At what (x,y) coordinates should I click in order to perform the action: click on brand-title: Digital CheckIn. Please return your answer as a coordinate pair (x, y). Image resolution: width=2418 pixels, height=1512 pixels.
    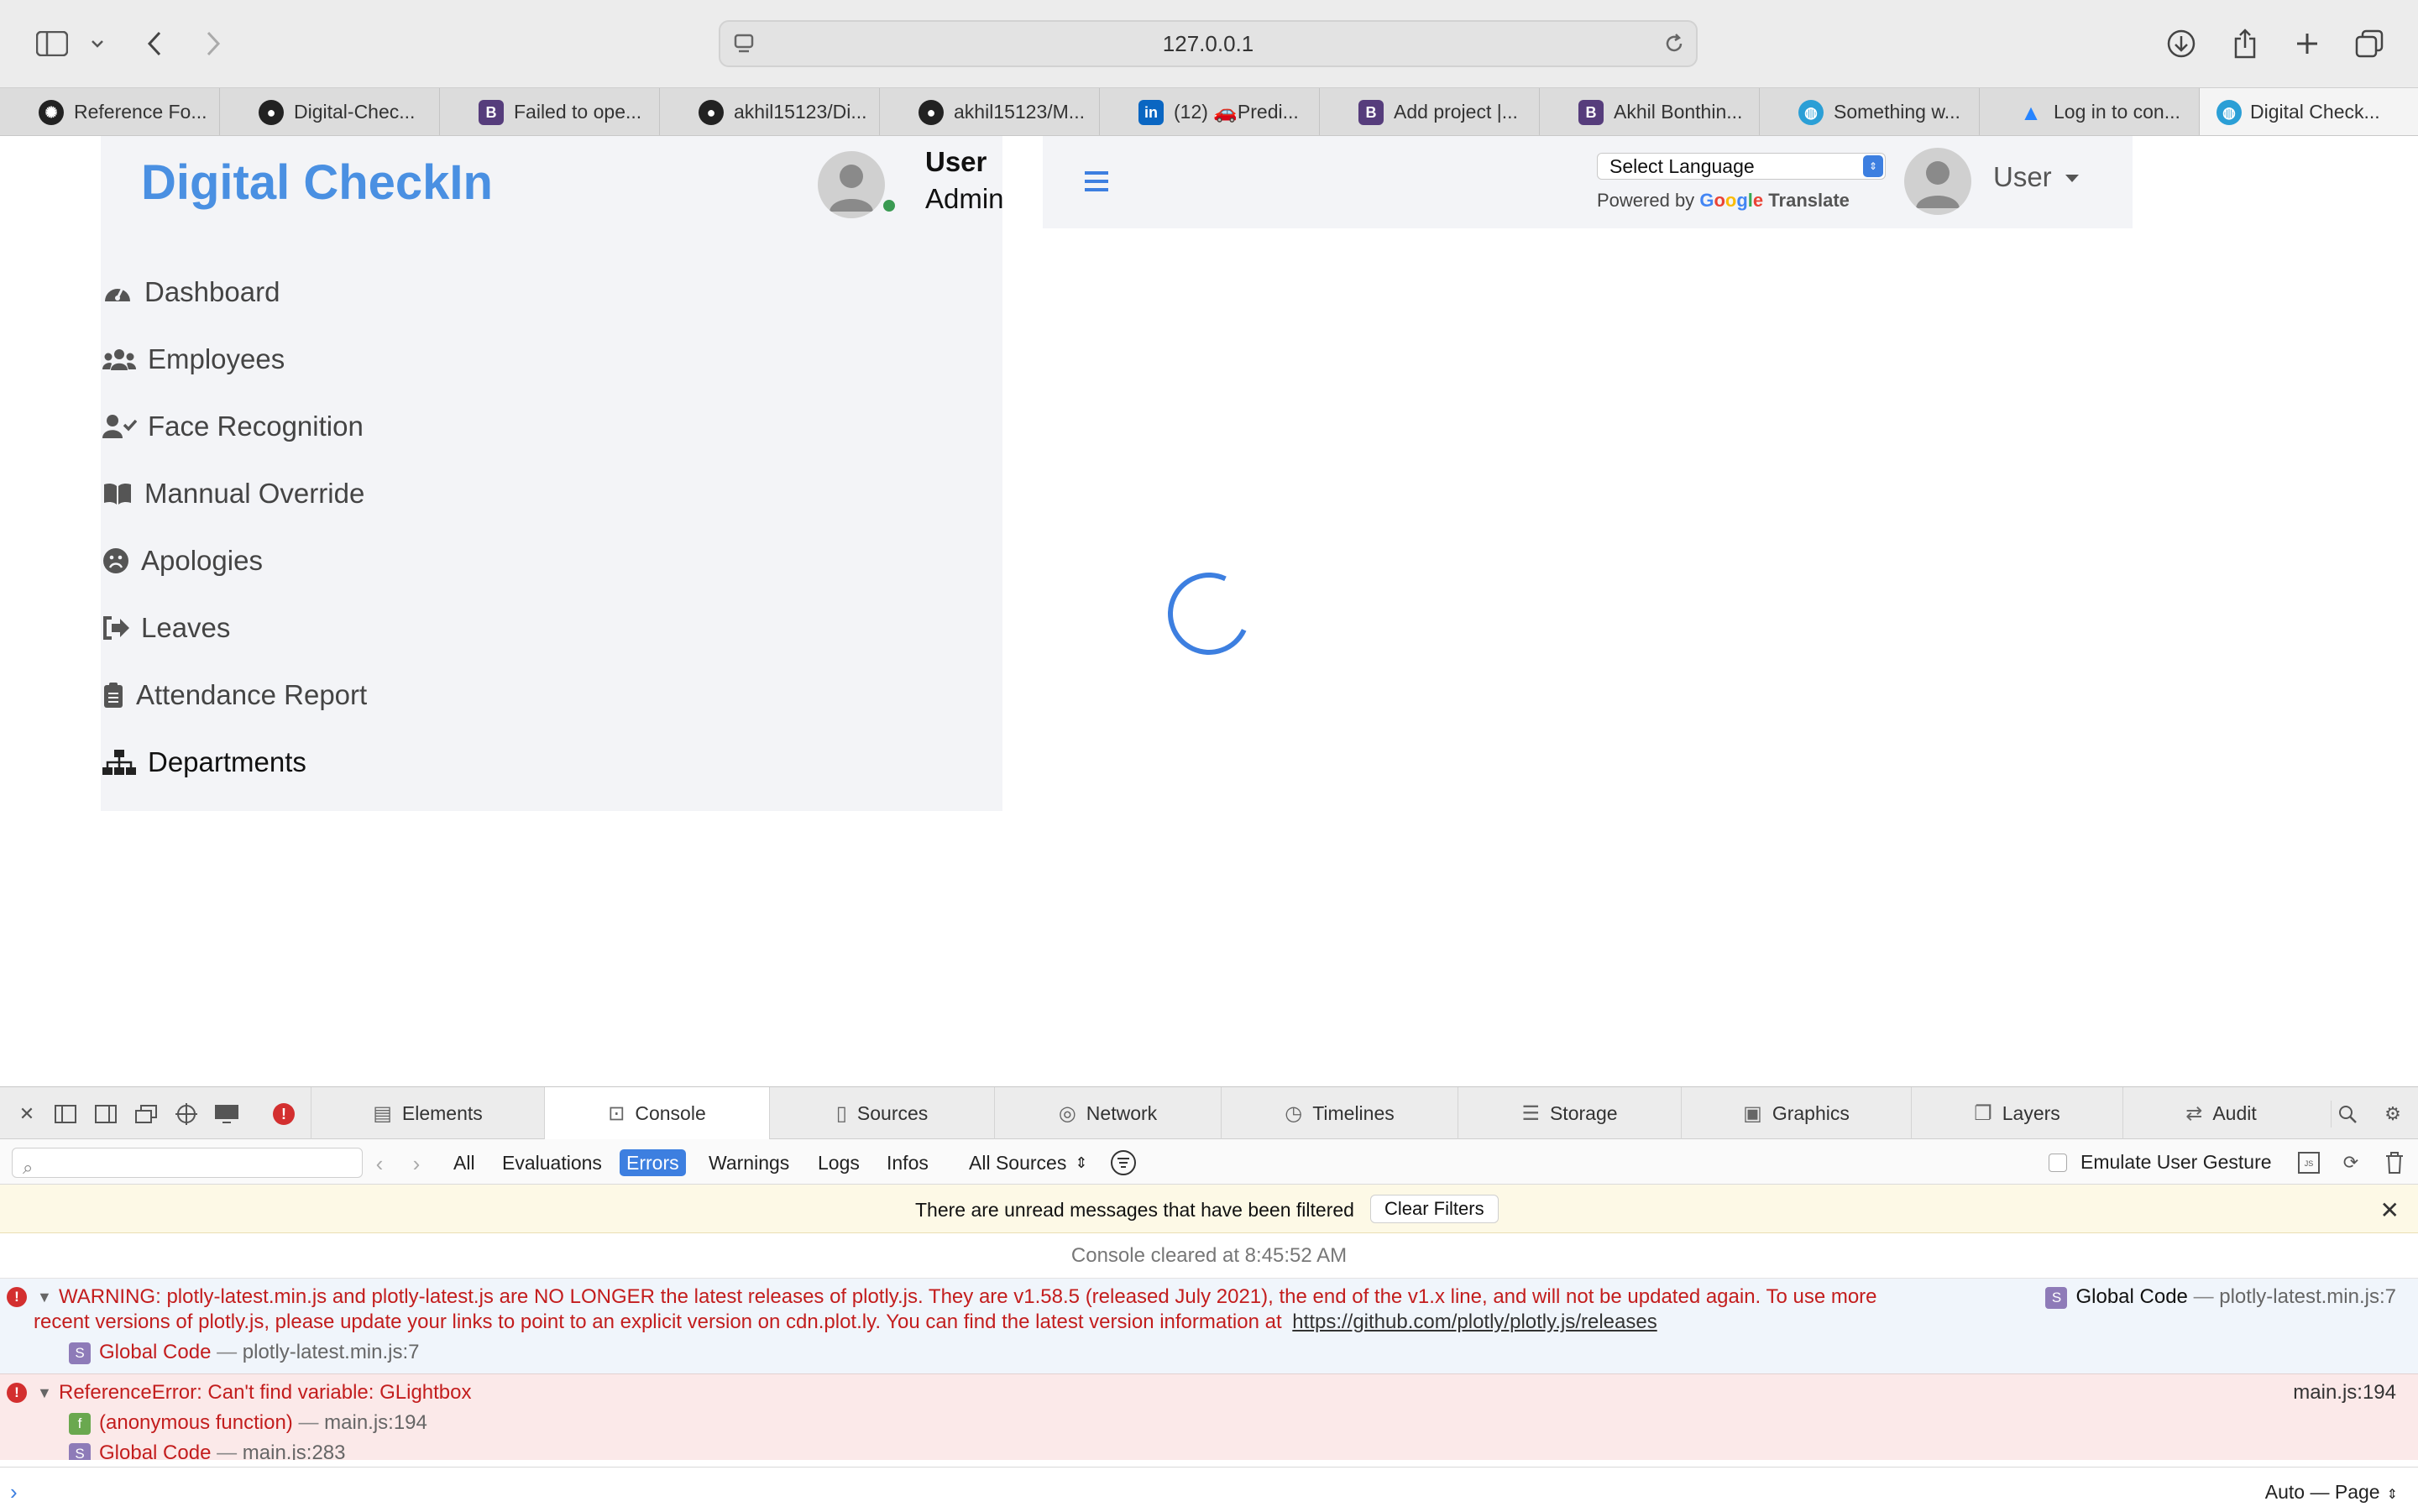
    Looking at the image, I should click on (317, 182).